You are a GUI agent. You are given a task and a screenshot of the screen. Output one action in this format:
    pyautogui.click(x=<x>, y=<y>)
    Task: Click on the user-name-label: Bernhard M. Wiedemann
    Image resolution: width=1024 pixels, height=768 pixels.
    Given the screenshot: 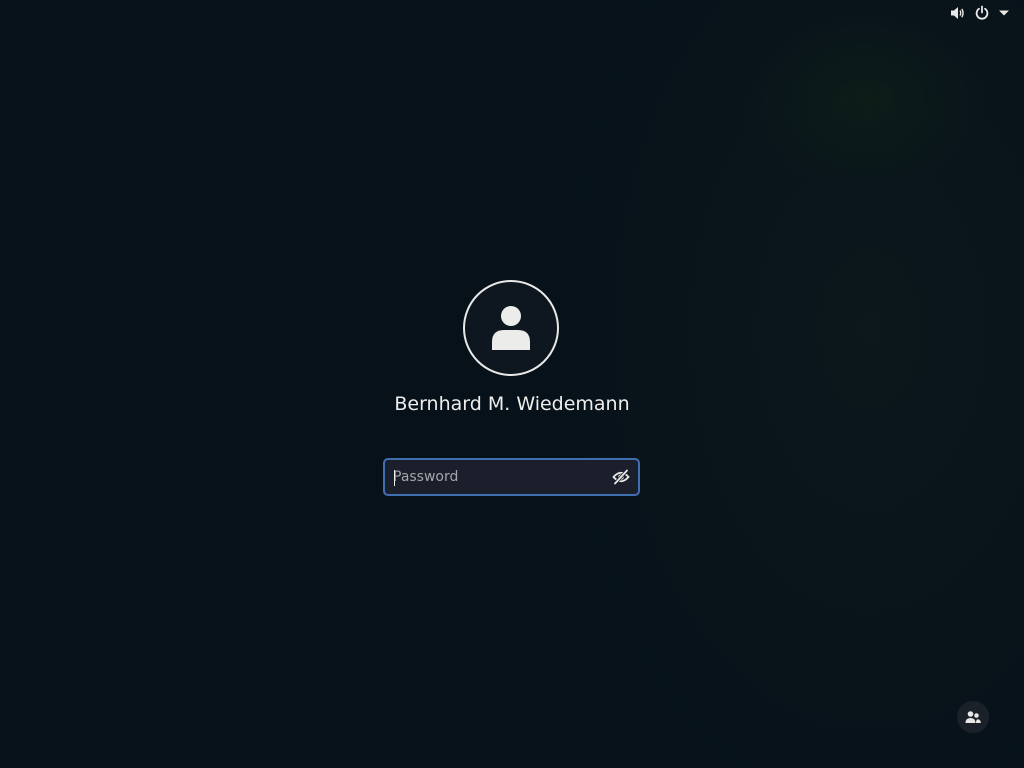 What is the action you would take?
    pyautogui.click(x=512, y=404)
    